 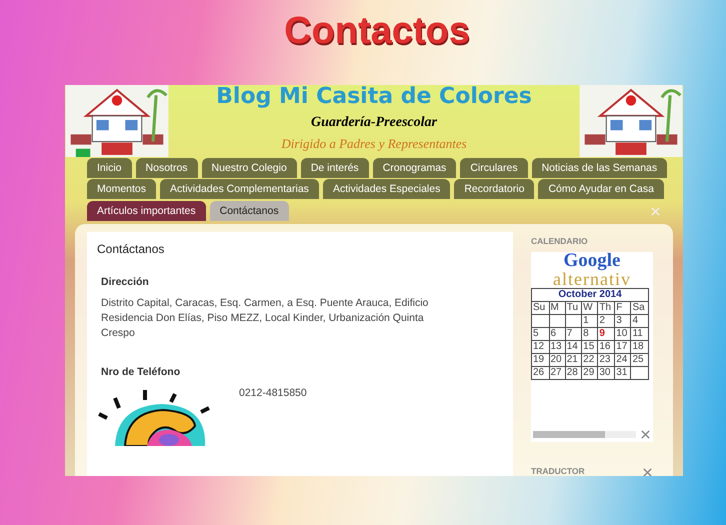 What do you see at coordinates (590, 321) in the screenshot?
I see `day-cell: 1` at bounding box center [590, 321].